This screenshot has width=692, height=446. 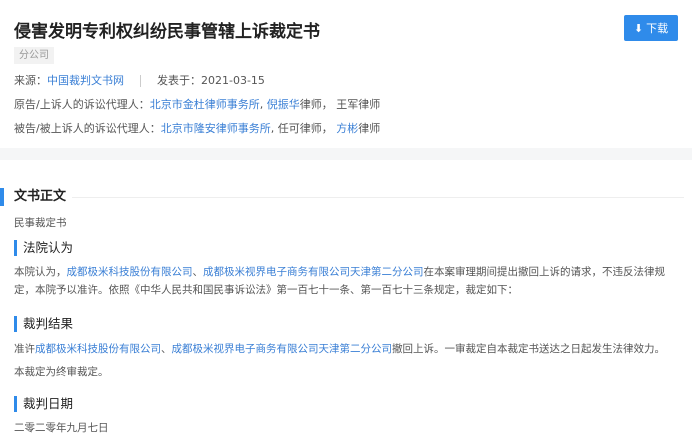 I want to click on defendant-lawyer1: , 任可律师，, so click(x=301, y=128).